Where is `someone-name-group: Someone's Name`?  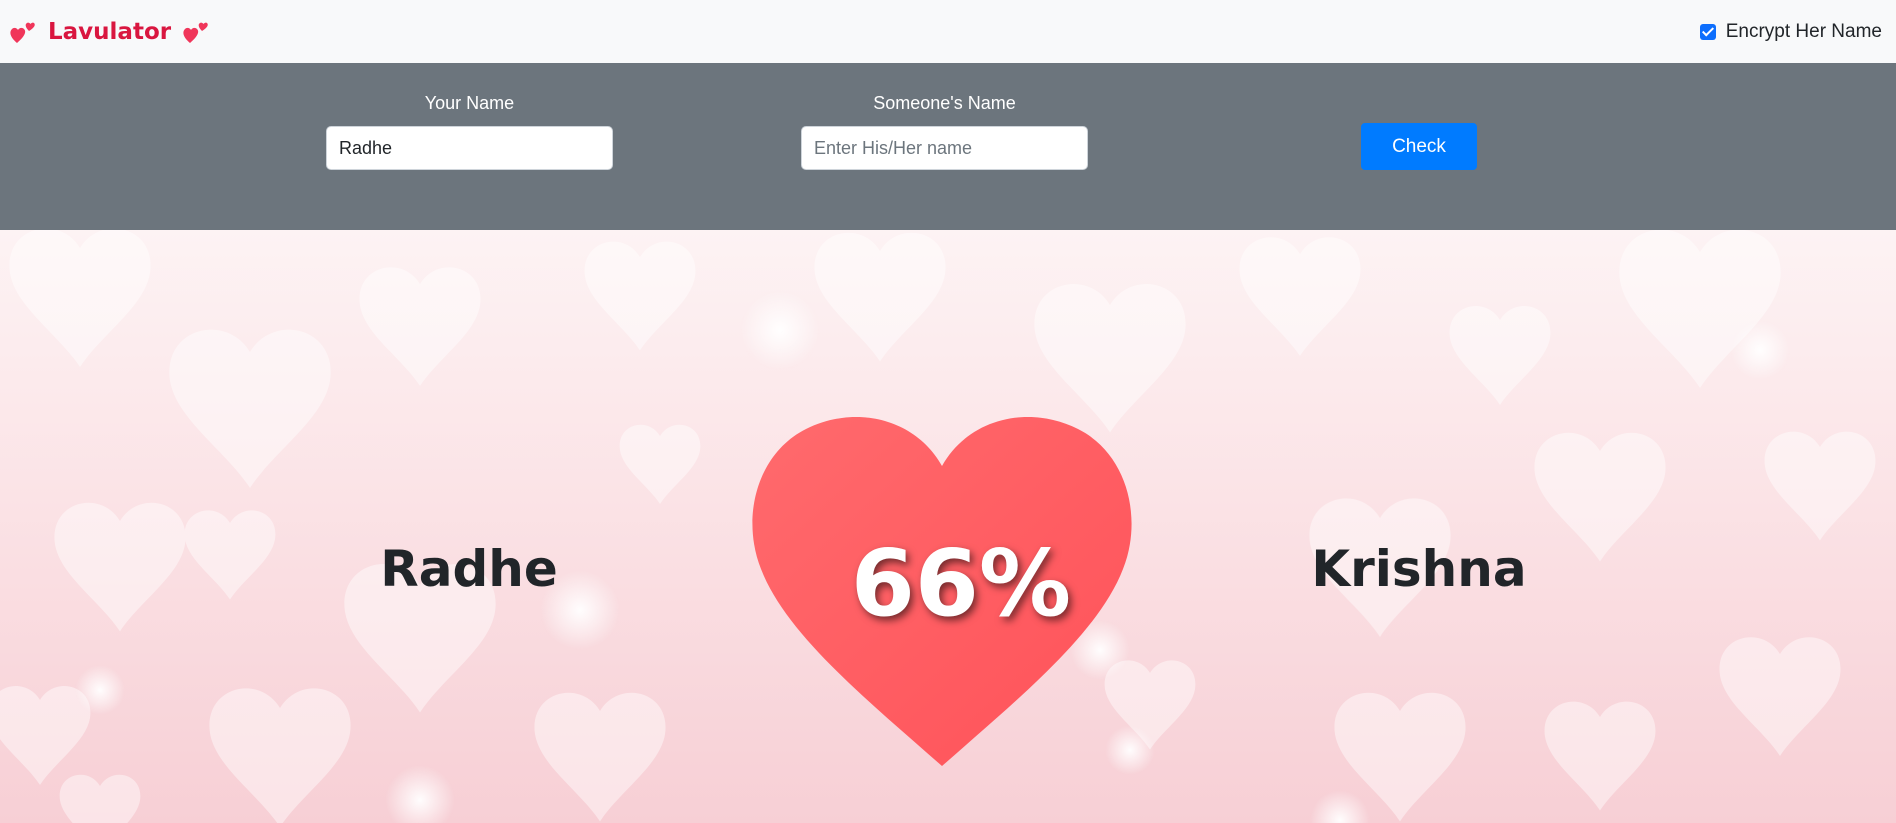
someone-name-group: Someone's Name is located at coordinates (944, 131).